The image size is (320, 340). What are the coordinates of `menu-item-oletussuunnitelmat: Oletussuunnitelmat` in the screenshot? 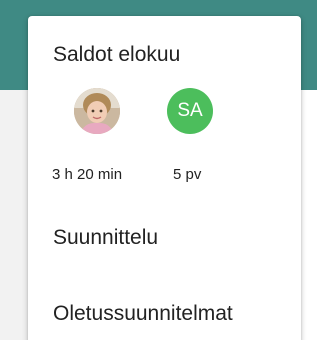 It's located at (143, 313).